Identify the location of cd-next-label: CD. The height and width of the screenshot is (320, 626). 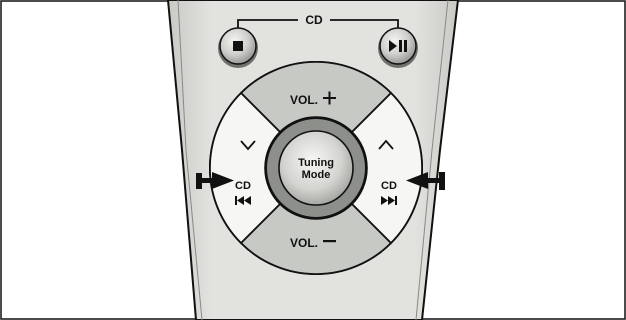
(389, 186).